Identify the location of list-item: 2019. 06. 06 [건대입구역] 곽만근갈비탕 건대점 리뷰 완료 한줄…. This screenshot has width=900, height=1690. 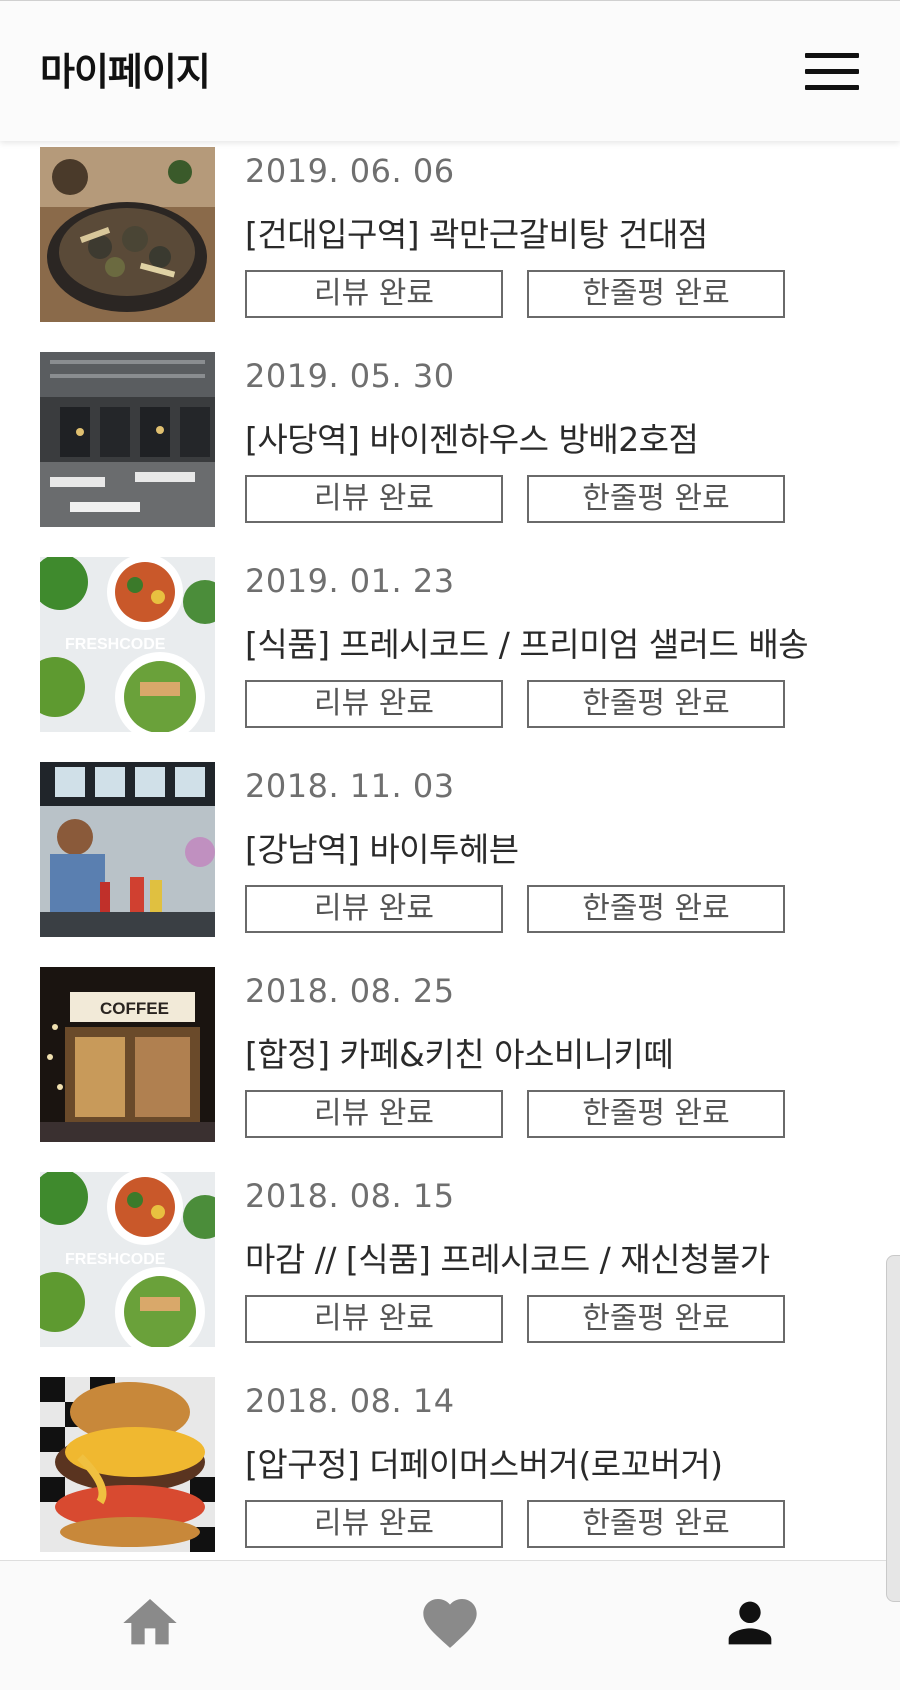
(450, 242).